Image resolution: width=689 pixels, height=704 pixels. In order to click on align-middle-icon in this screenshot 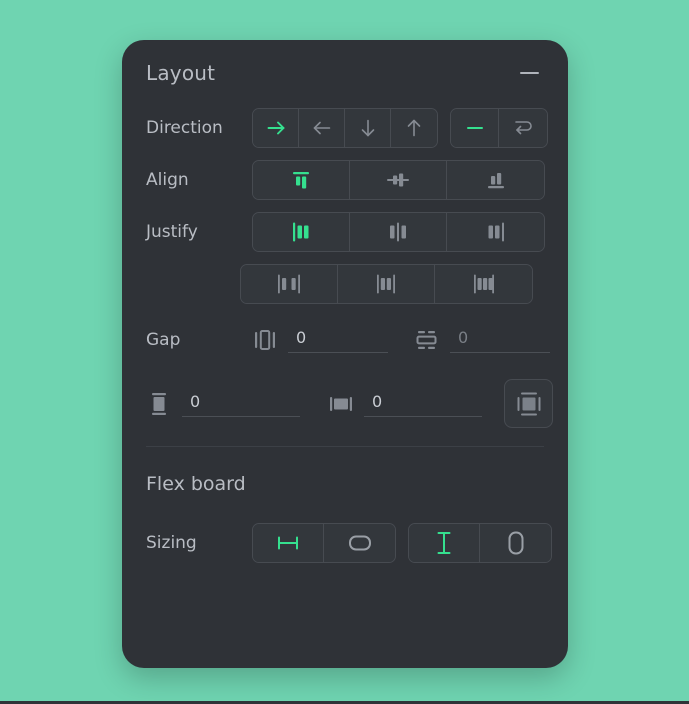, I will do `click(398, 180)`.